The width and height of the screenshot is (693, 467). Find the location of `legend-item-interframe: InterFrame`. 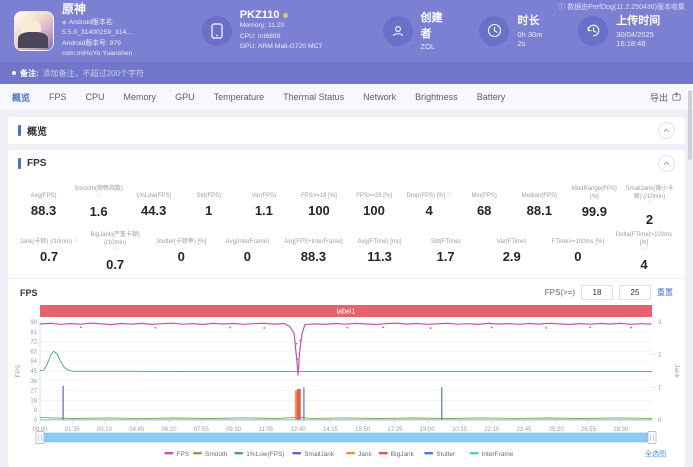

legend-item-interframe: InterFrame is located at coordinates (491, 454).